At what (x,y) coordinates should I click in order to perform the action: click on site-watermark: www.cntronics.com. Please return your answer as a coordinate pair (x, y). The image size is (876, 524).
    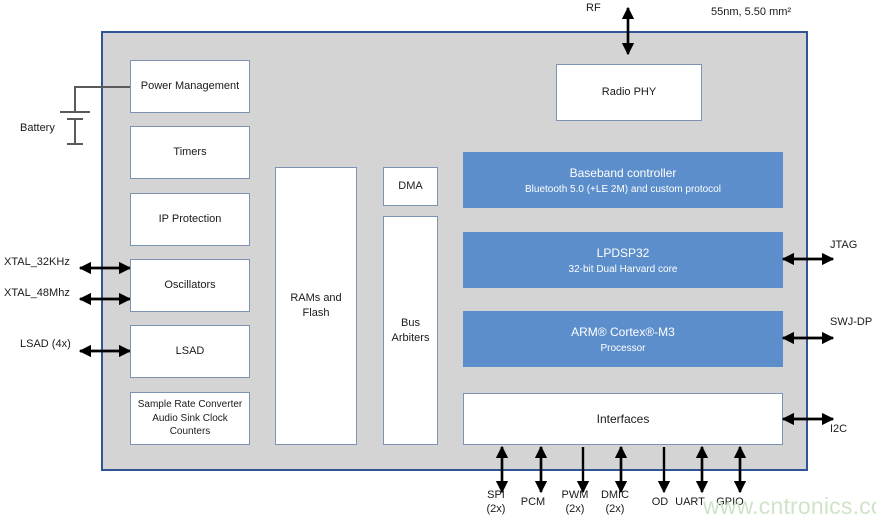
    Looking at the image, I should click on (789, 506).